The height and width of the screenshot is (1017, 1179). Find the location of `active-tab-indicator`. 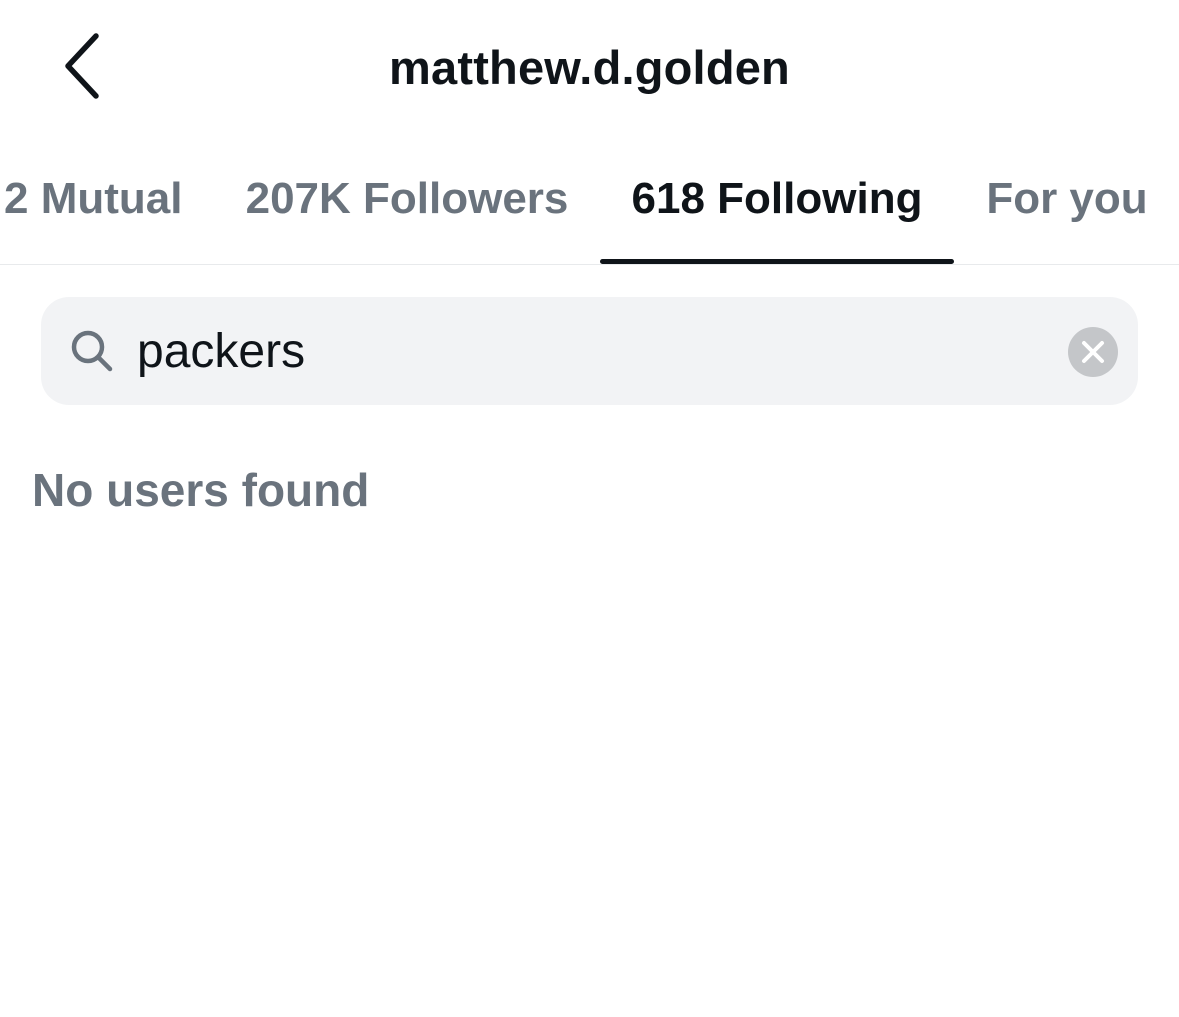

active-tab-indicator is located at coordinates (777, 261).